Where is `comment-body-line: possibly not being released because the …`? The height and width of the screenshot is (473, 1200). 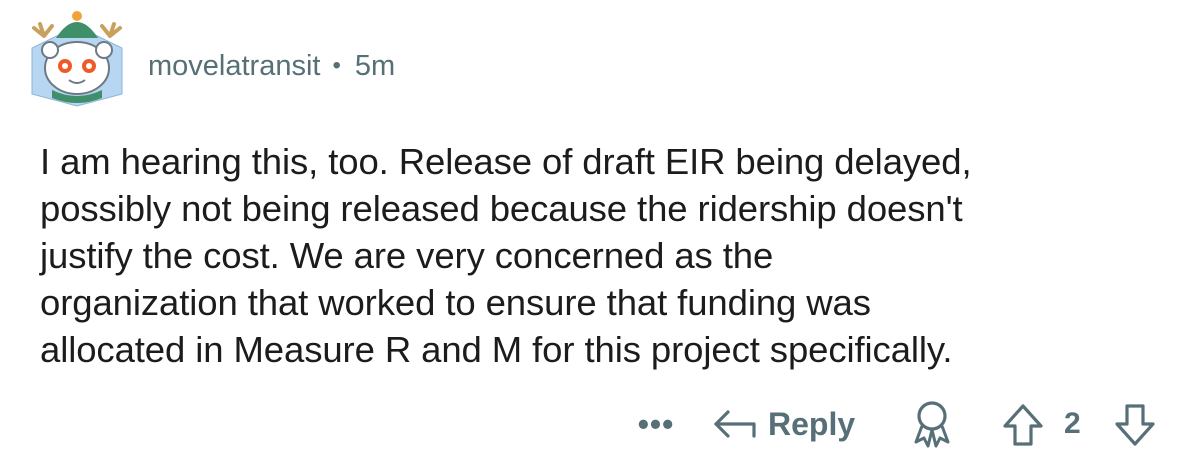 comment-body-line: possibly not being released because the … is located at coordinates (501, 208).